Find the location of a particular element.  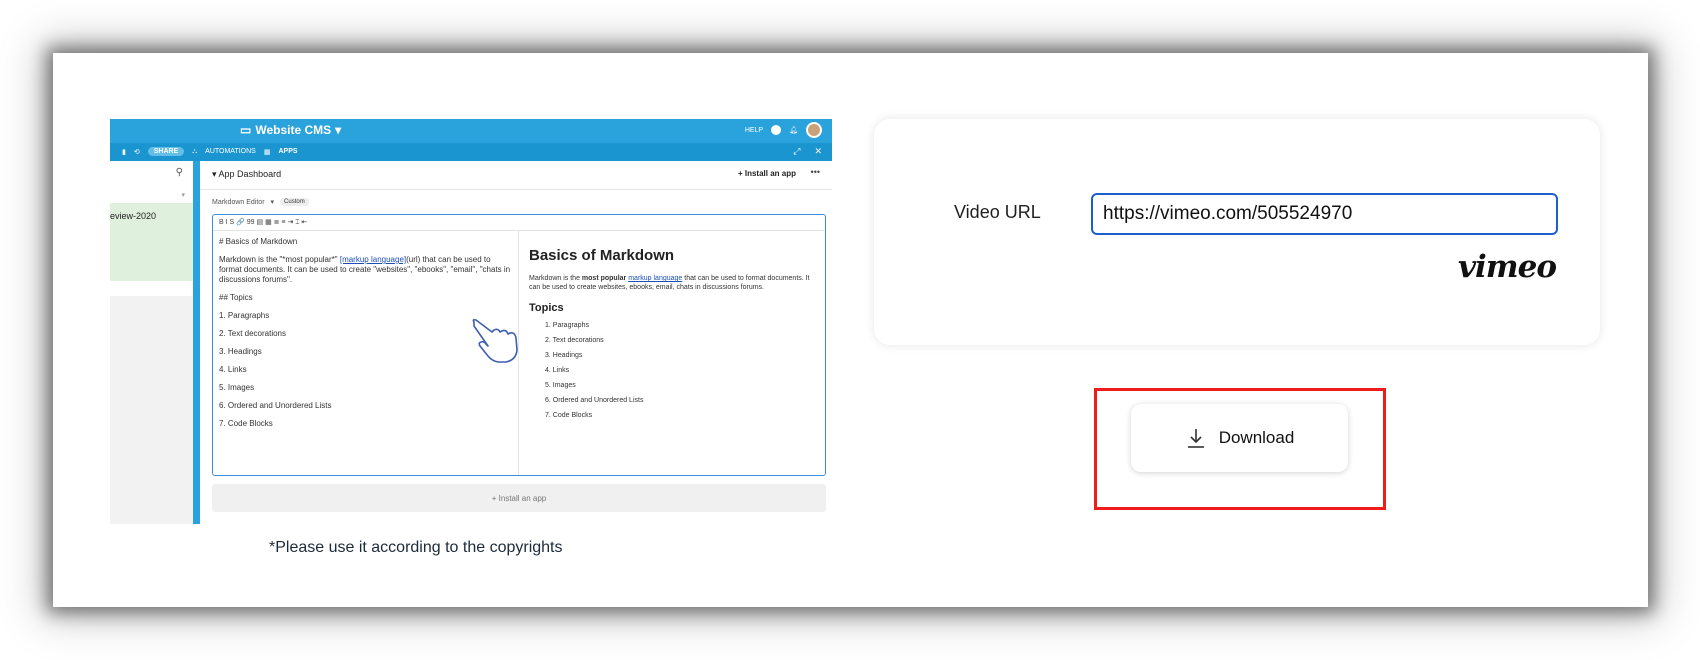

source-item: 1. Paragraphs is located at coordinates (244, 315).